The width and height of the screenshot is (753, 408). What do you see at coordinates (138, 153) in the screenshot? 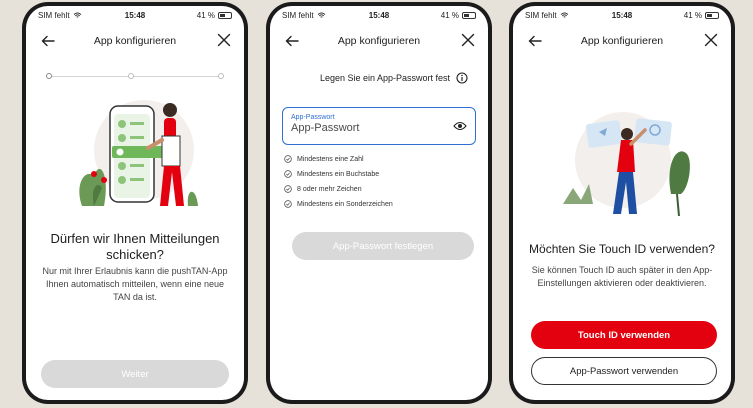
I see `notification-illustration` at bounding box center [138, 153].